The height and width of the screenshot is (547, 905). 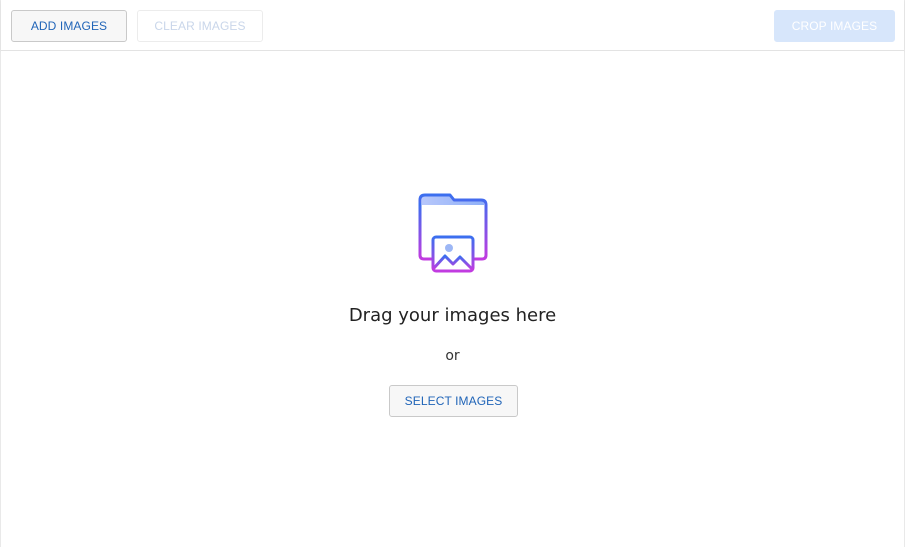 What do you see at coordinates (452, 356) in the screenshot?
I see `or-separator: or` at bounding box center [452, 356].